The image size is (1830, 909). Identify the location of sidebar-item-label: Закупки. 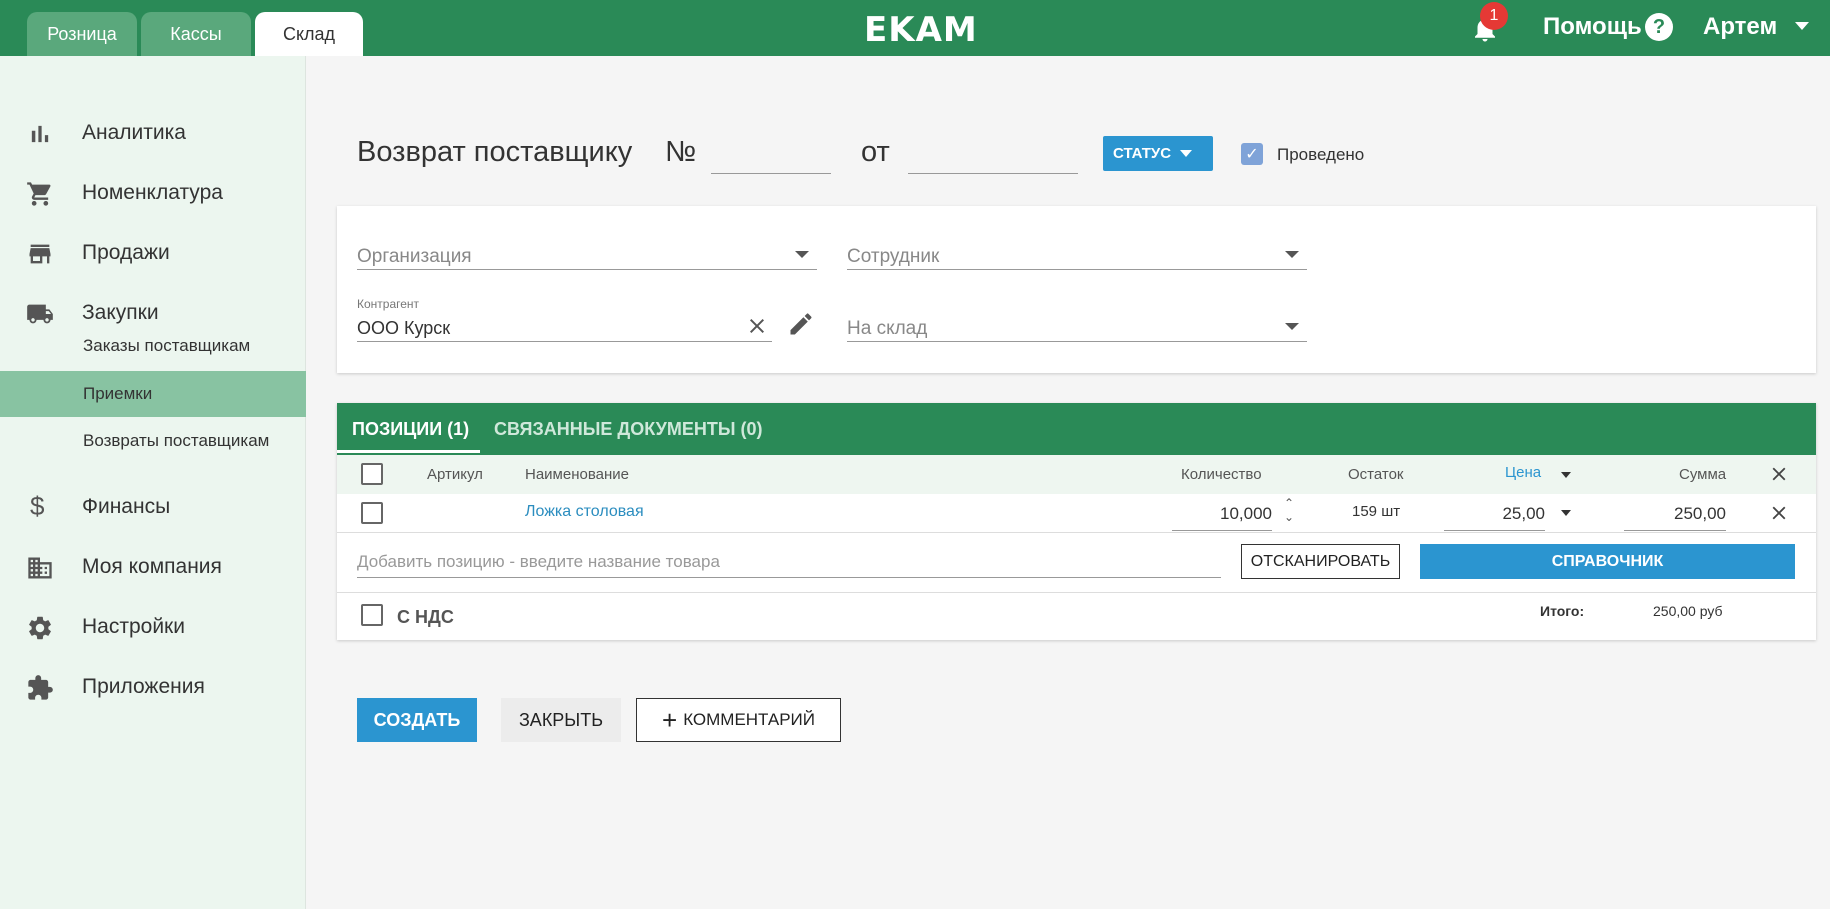
(120, 312).